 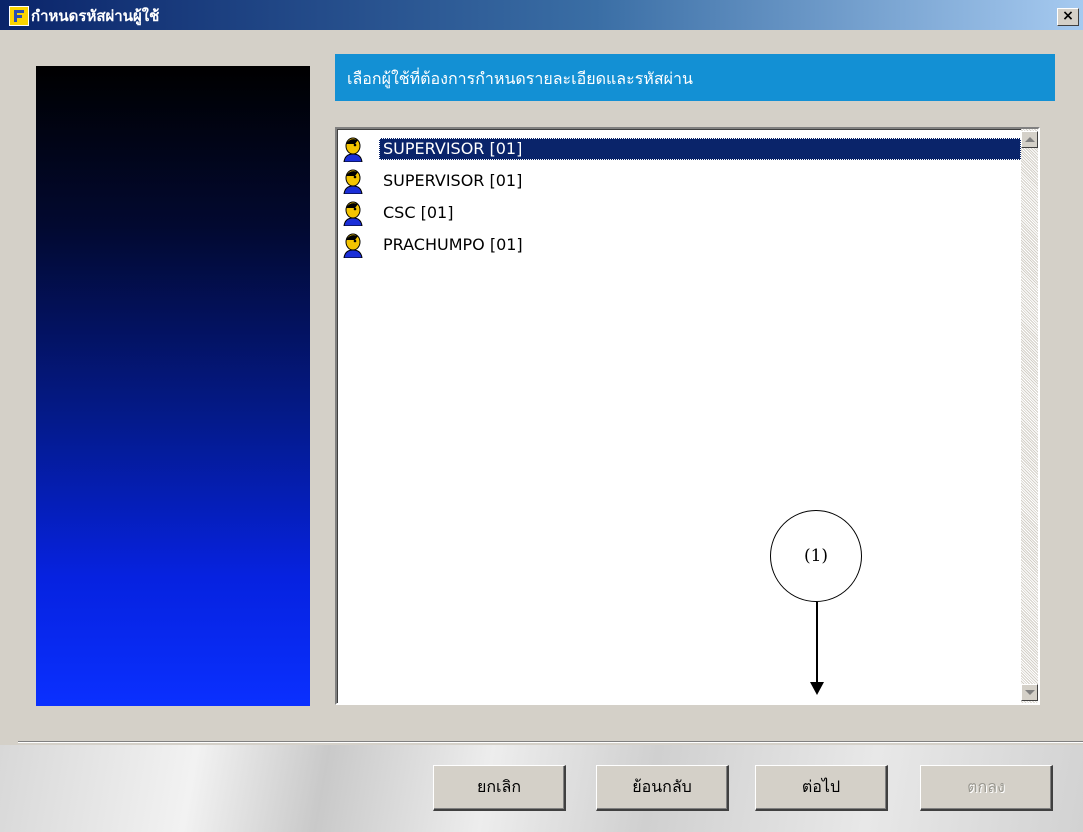 What do you see at coordinates (680, 213) in the screenshot?
I see `list-item: CSC [01]` at bounding box center [680, 213].